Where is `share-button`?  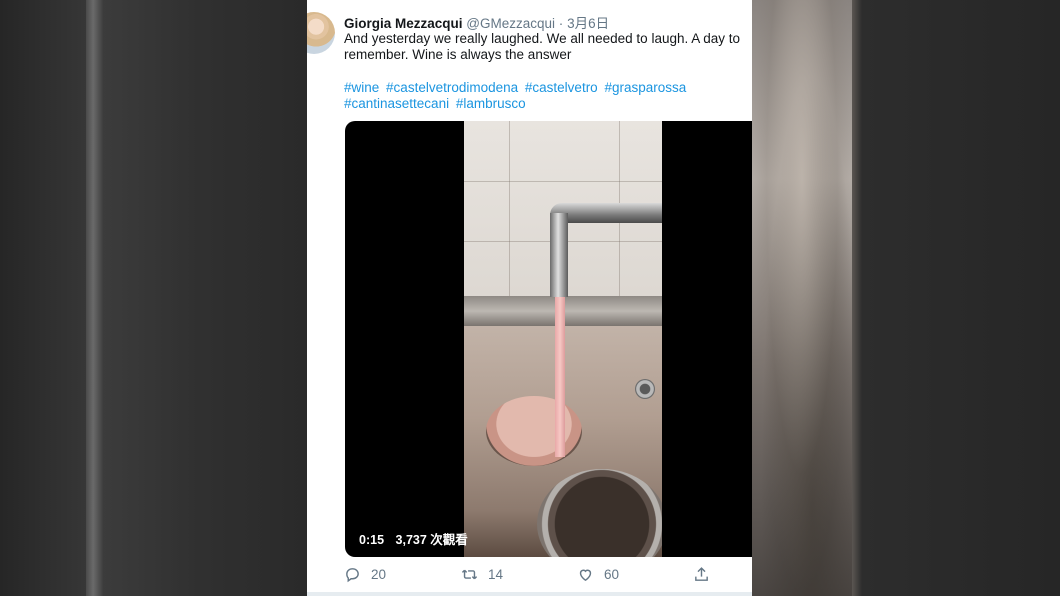
share-button is located at coordinates (706, 574).